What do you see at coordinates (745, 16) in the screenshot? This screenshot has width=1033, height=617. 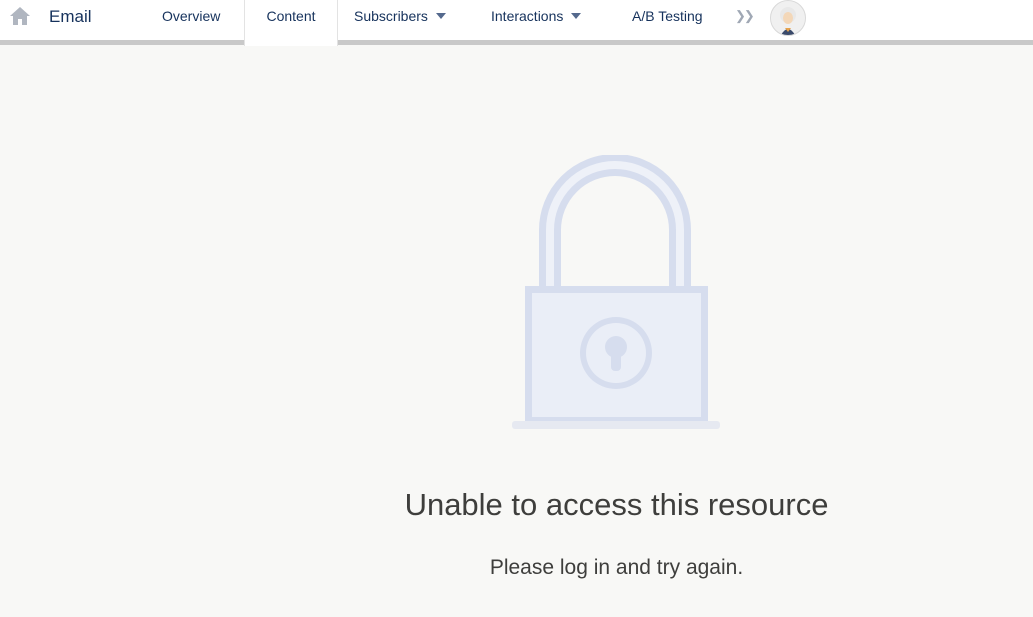 I see `double-chevron-right-icon: ❯❯` at bounding box center [745, 16].